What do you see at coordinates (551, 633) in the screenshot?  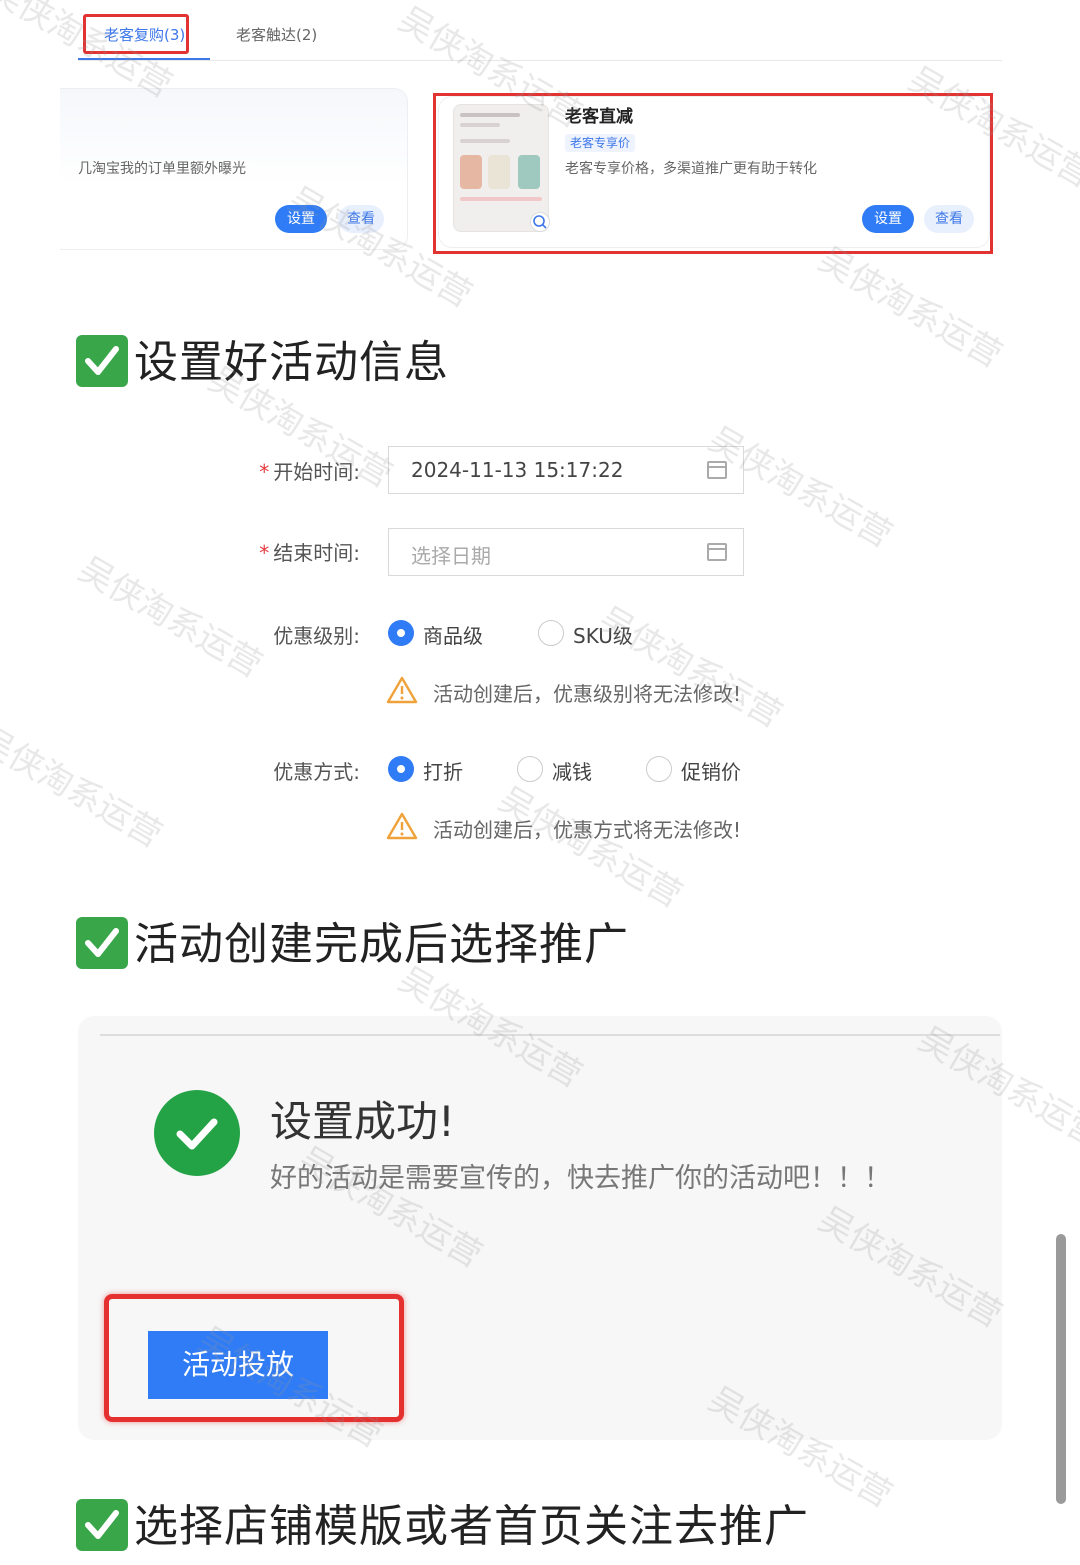 I see `radio-sku-level` at bounding box center [551, 633].